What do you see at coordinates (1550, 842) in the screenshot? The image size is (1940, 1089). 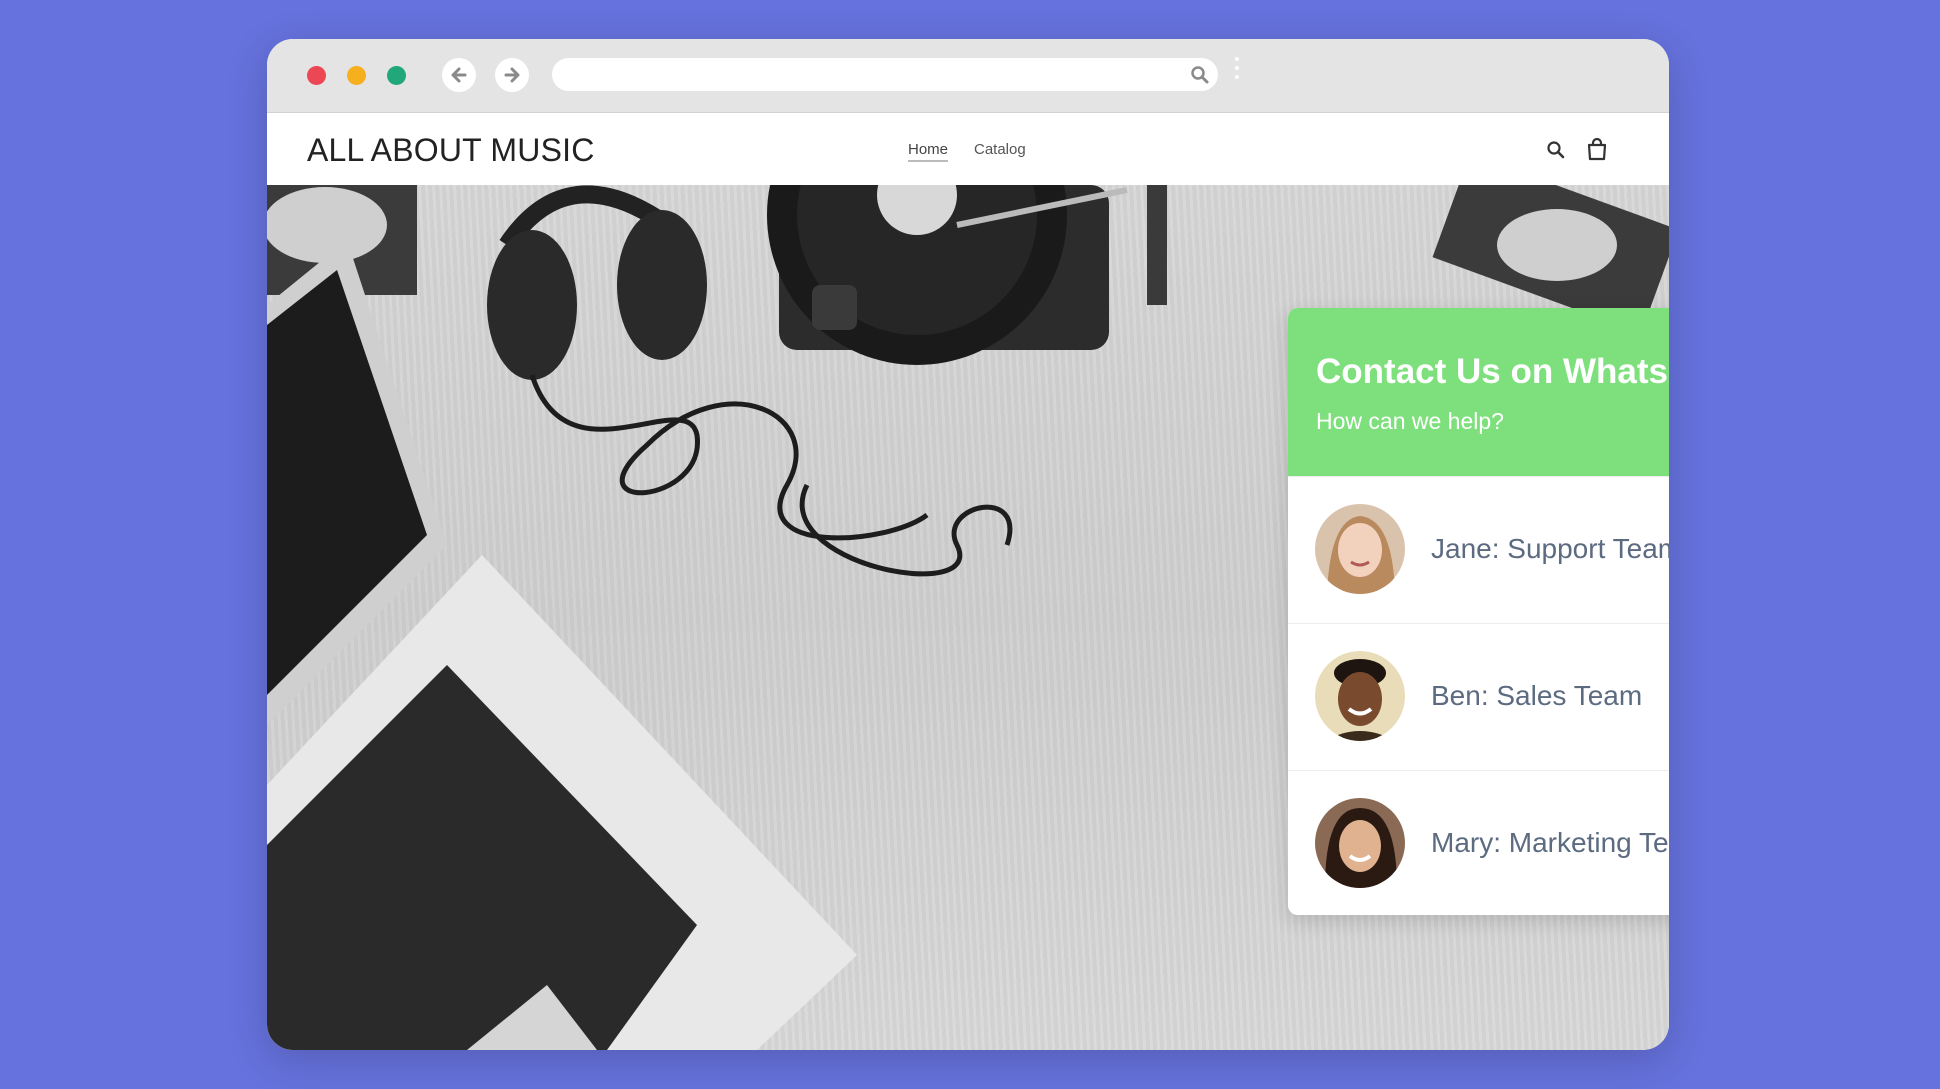 I see `agent-name: Mary: Marketing Team` at bounding box center [1550, 842].